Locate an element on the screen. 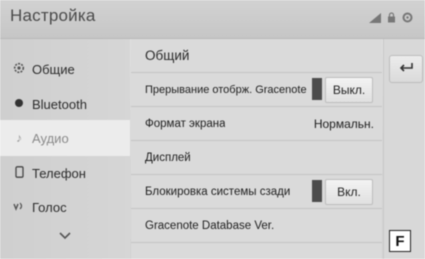 This screenshot has height=259, width=425. back-arrow-icon is located at coordinates (406, 69).